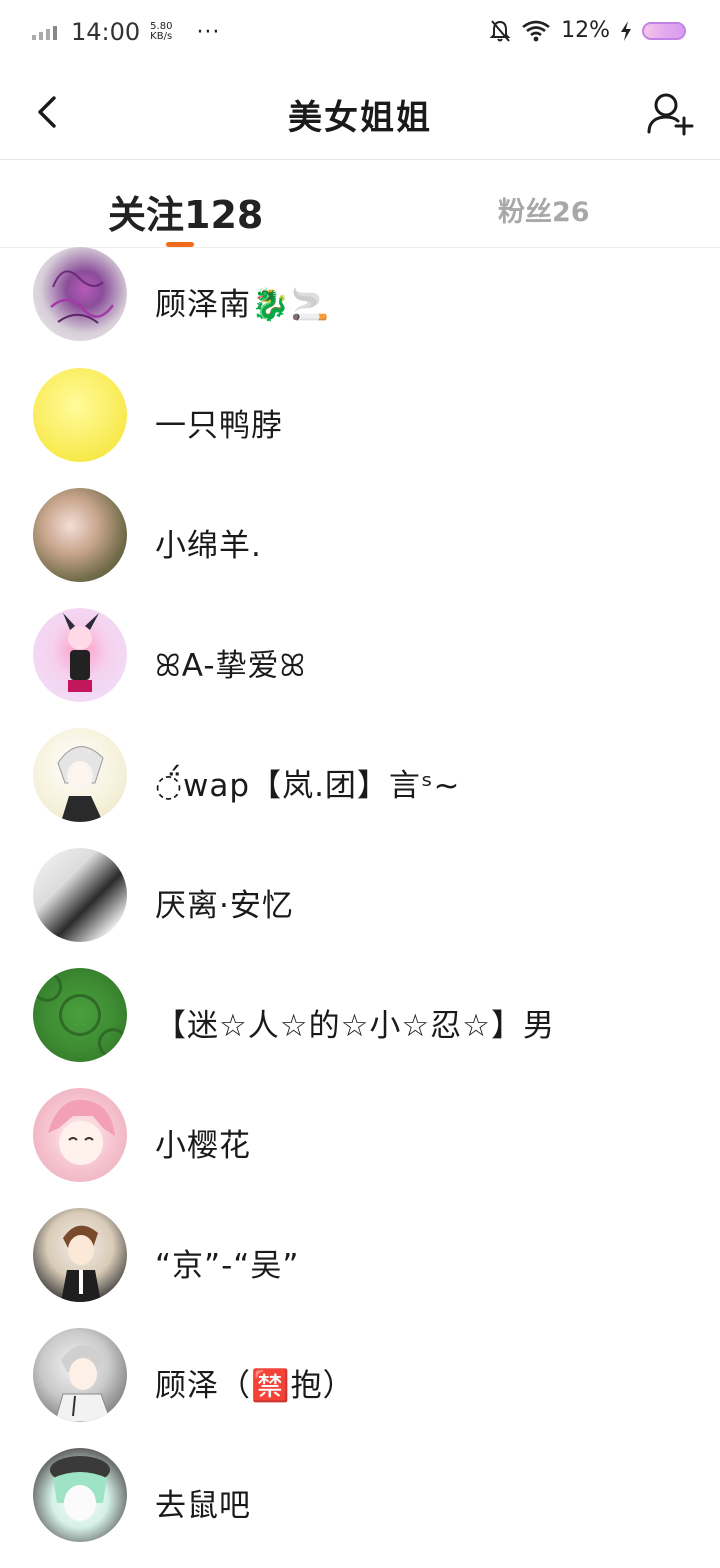 The width and height of the screenshot is (720, 1568). Describe the element at coordinates (203, 1146) in the screenshot. I see `user-name: 小樱花` at that location.